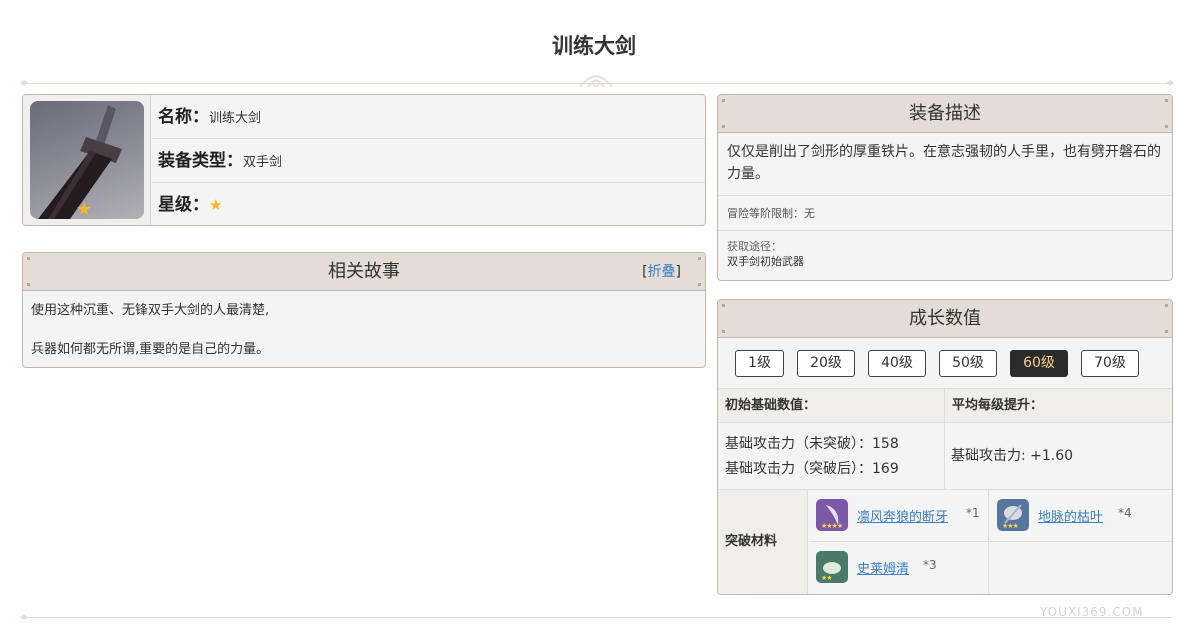  I want to click on title-ornament-icon, so click(596, 81).